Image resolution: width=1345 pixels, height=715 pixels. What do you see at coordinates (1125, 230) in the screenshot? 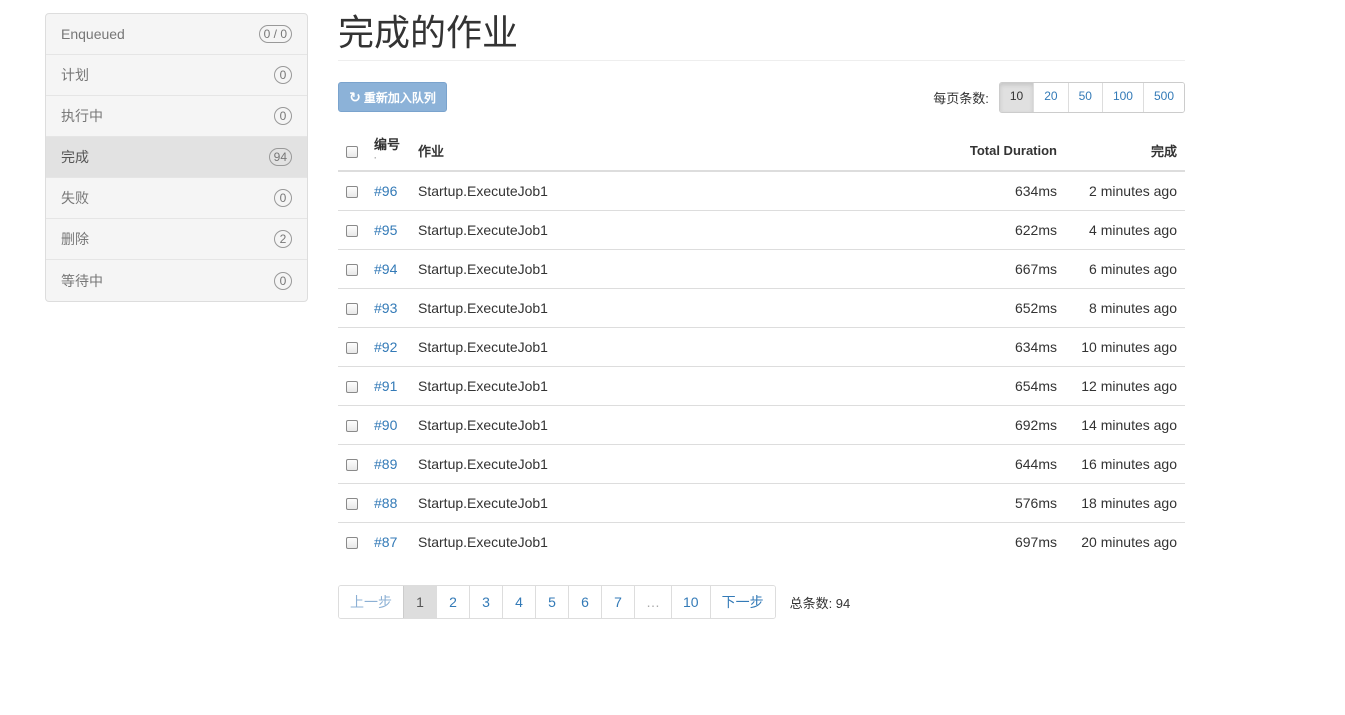
I see `job-completed-cell: 4 minutes ago` at bounding box center [1125, 230].